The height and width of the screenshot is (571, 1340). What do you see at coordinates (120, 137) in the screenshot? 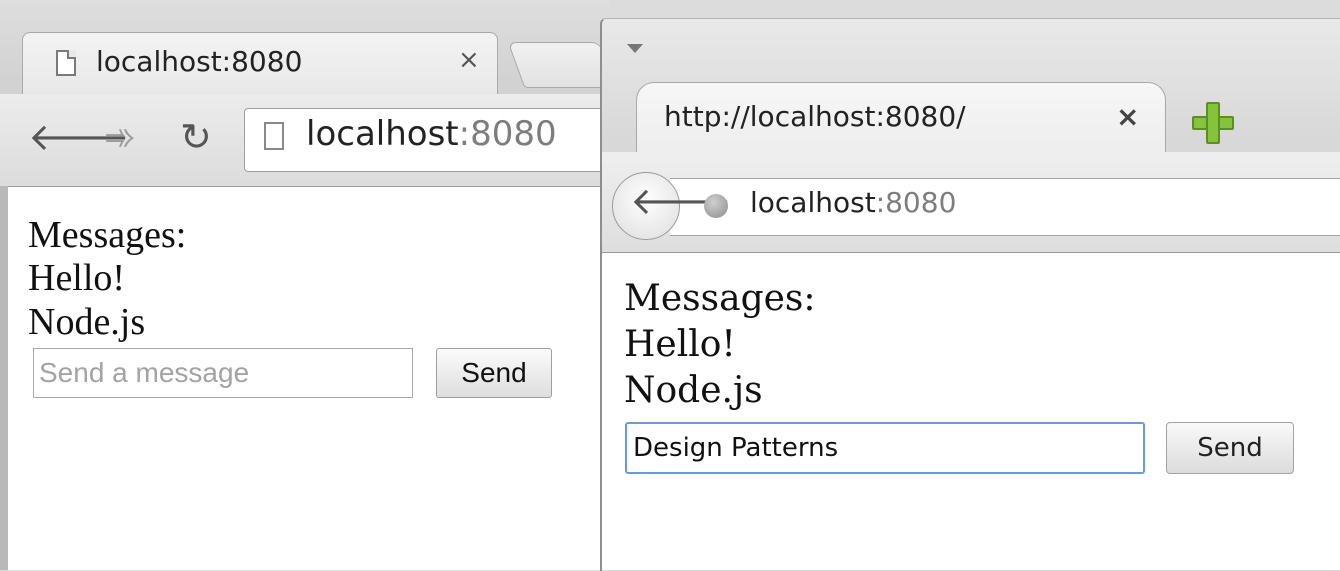
I see `forward-arrow-icon: ➾` at bounding box center [120, 137].